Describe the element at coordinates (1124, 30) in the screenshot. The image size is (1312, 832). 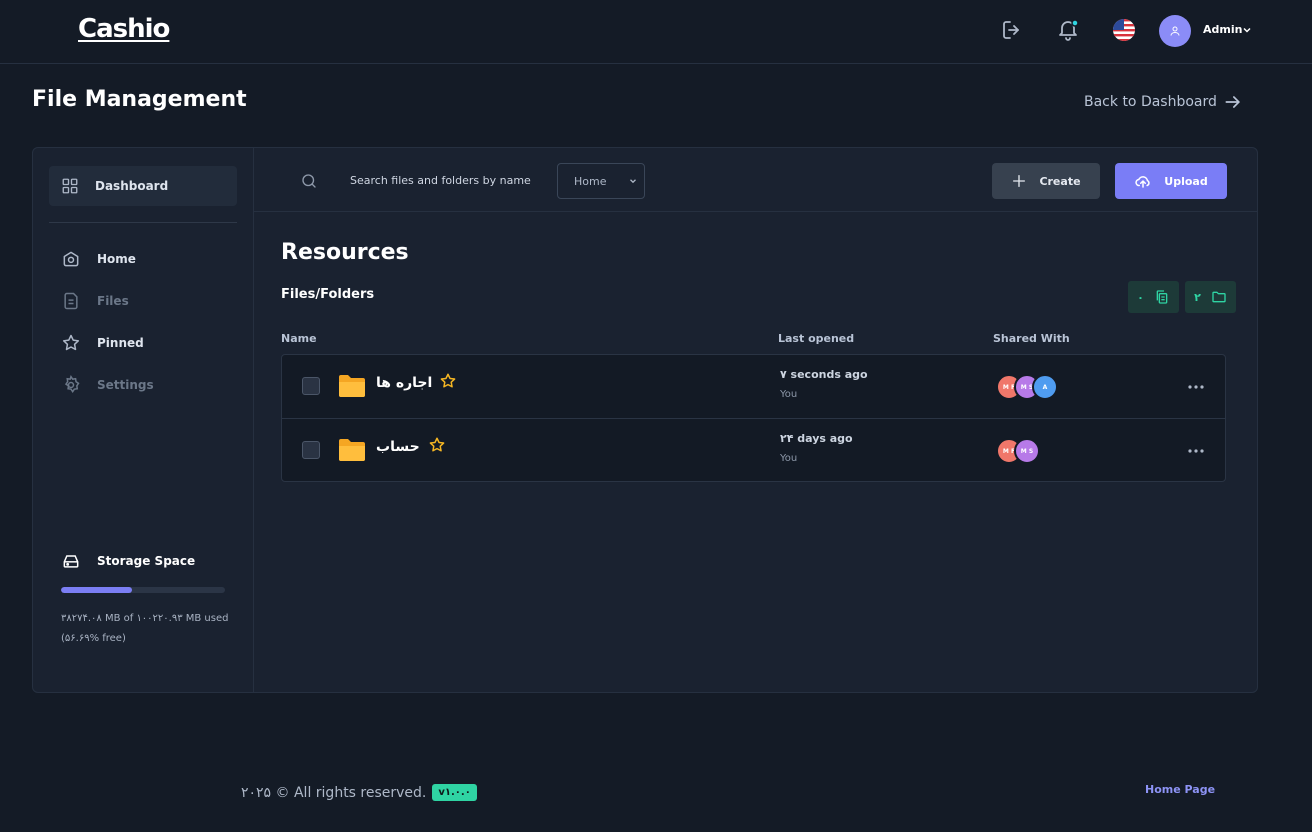
I see `us-flag-icon` at that location.